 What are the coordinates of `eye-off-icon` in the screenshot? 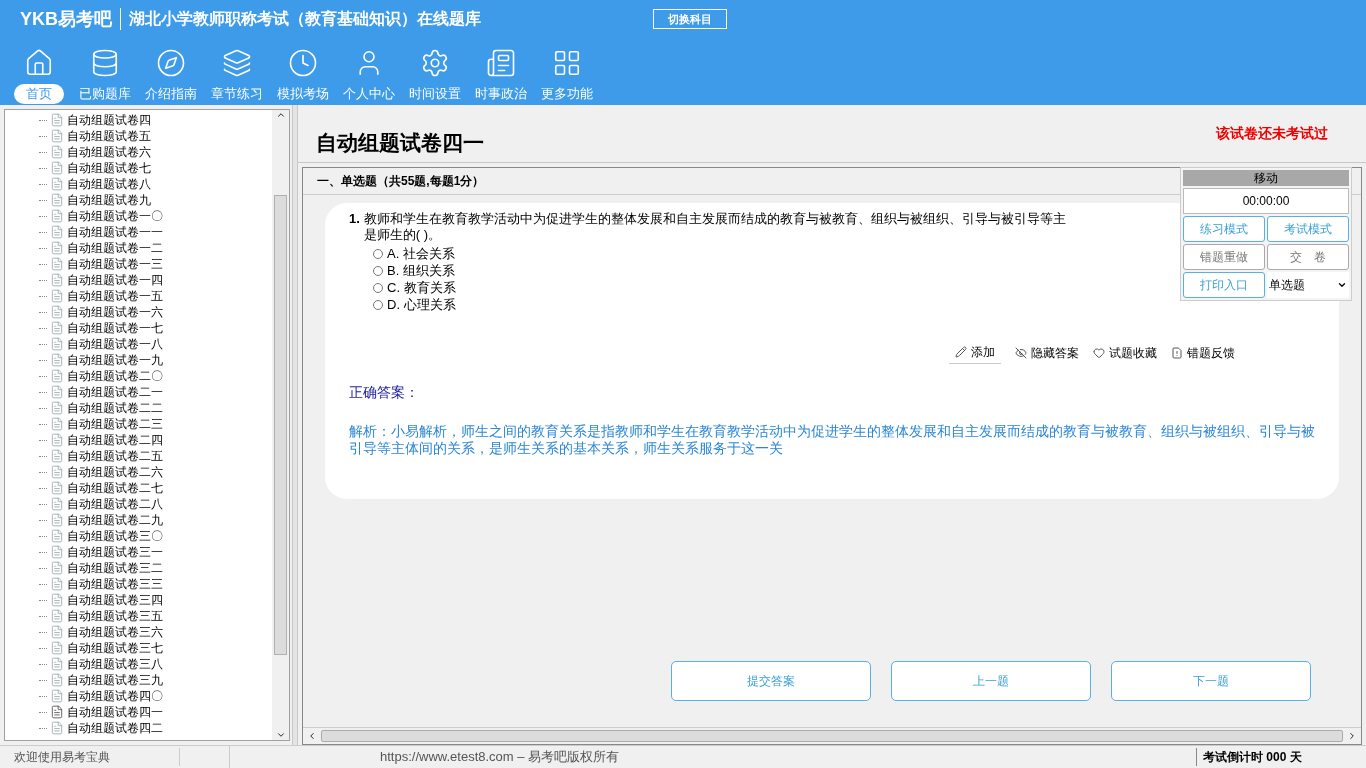 It's located at (1021, 352).